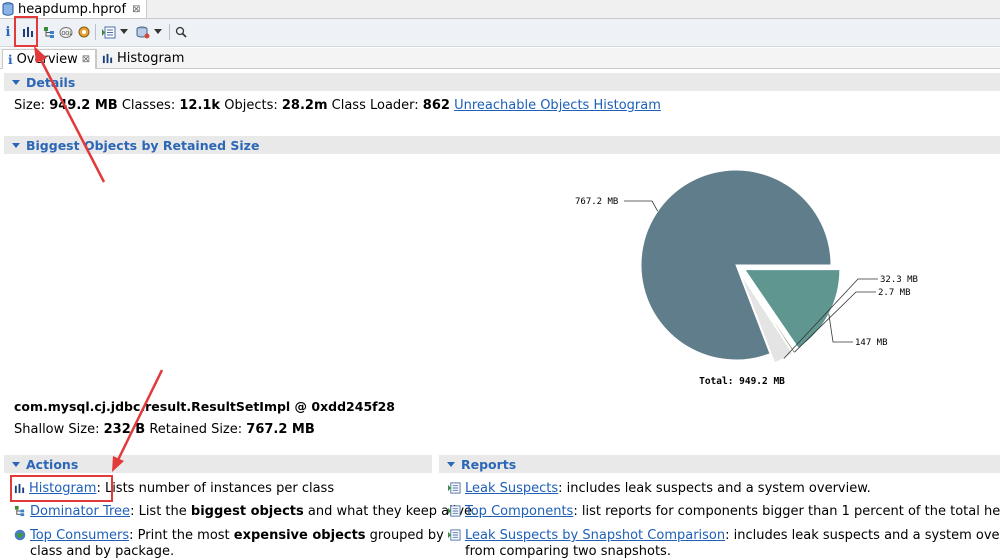  I want to click on tab-histogram-label: Histogram, so click(151, 58).